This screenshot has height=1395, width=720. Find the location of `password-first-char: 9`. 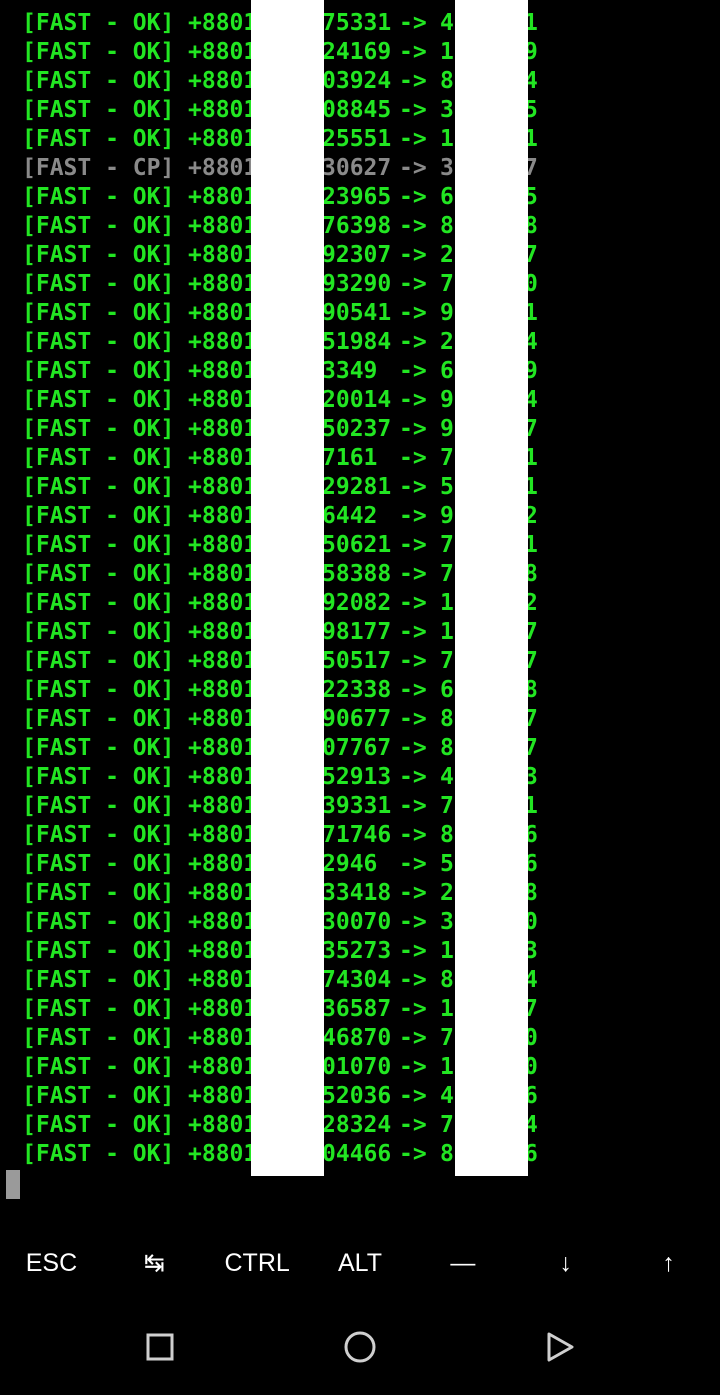

password-first-char: 9 is located at coordinates (447, 516).